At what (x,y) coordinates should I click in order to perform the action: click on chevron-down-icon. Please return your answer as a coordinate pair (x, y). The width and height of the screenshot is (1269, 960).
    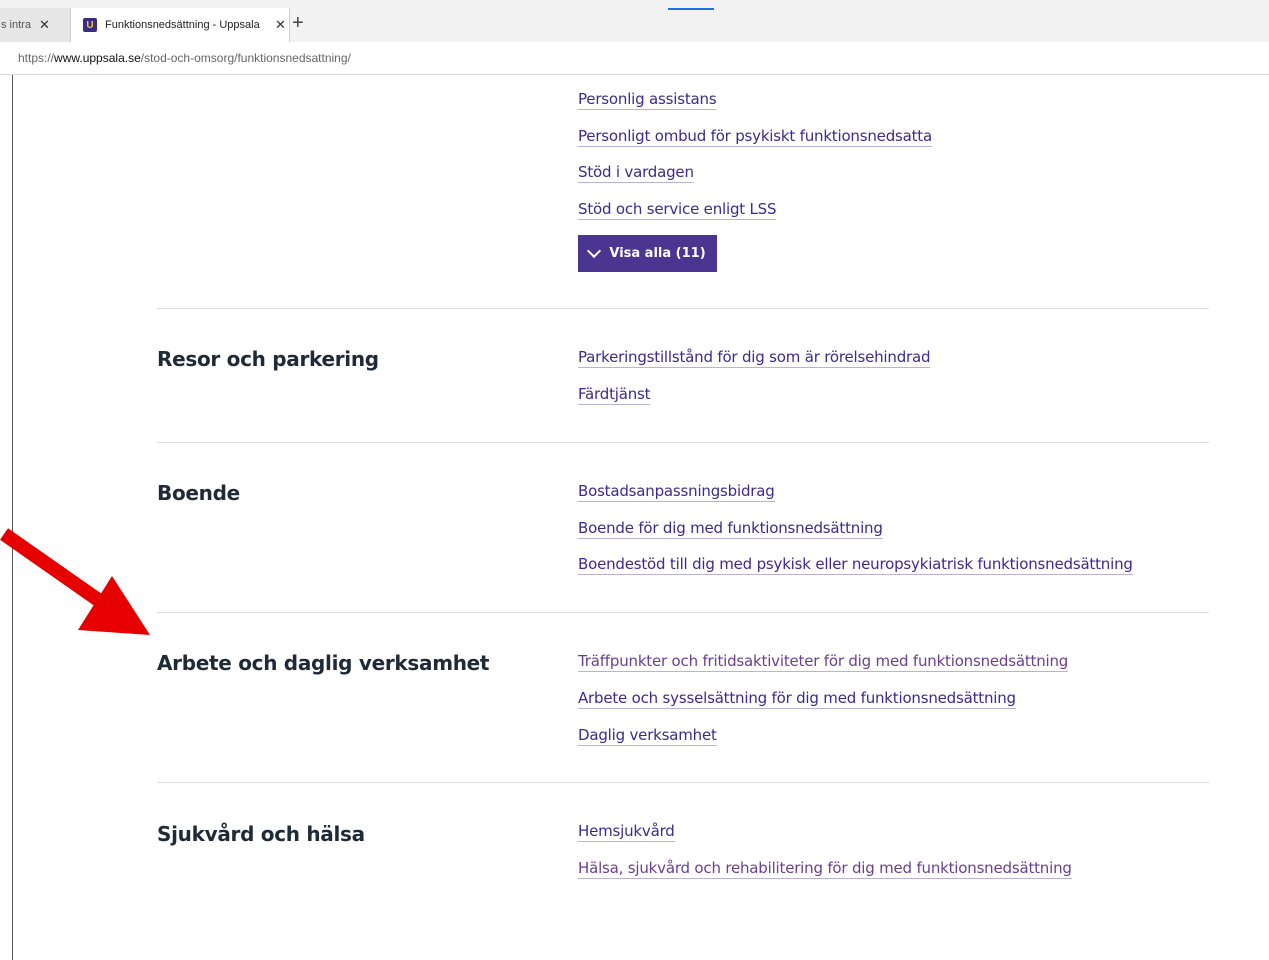
    Looking at the image, I should click on (594, 251).